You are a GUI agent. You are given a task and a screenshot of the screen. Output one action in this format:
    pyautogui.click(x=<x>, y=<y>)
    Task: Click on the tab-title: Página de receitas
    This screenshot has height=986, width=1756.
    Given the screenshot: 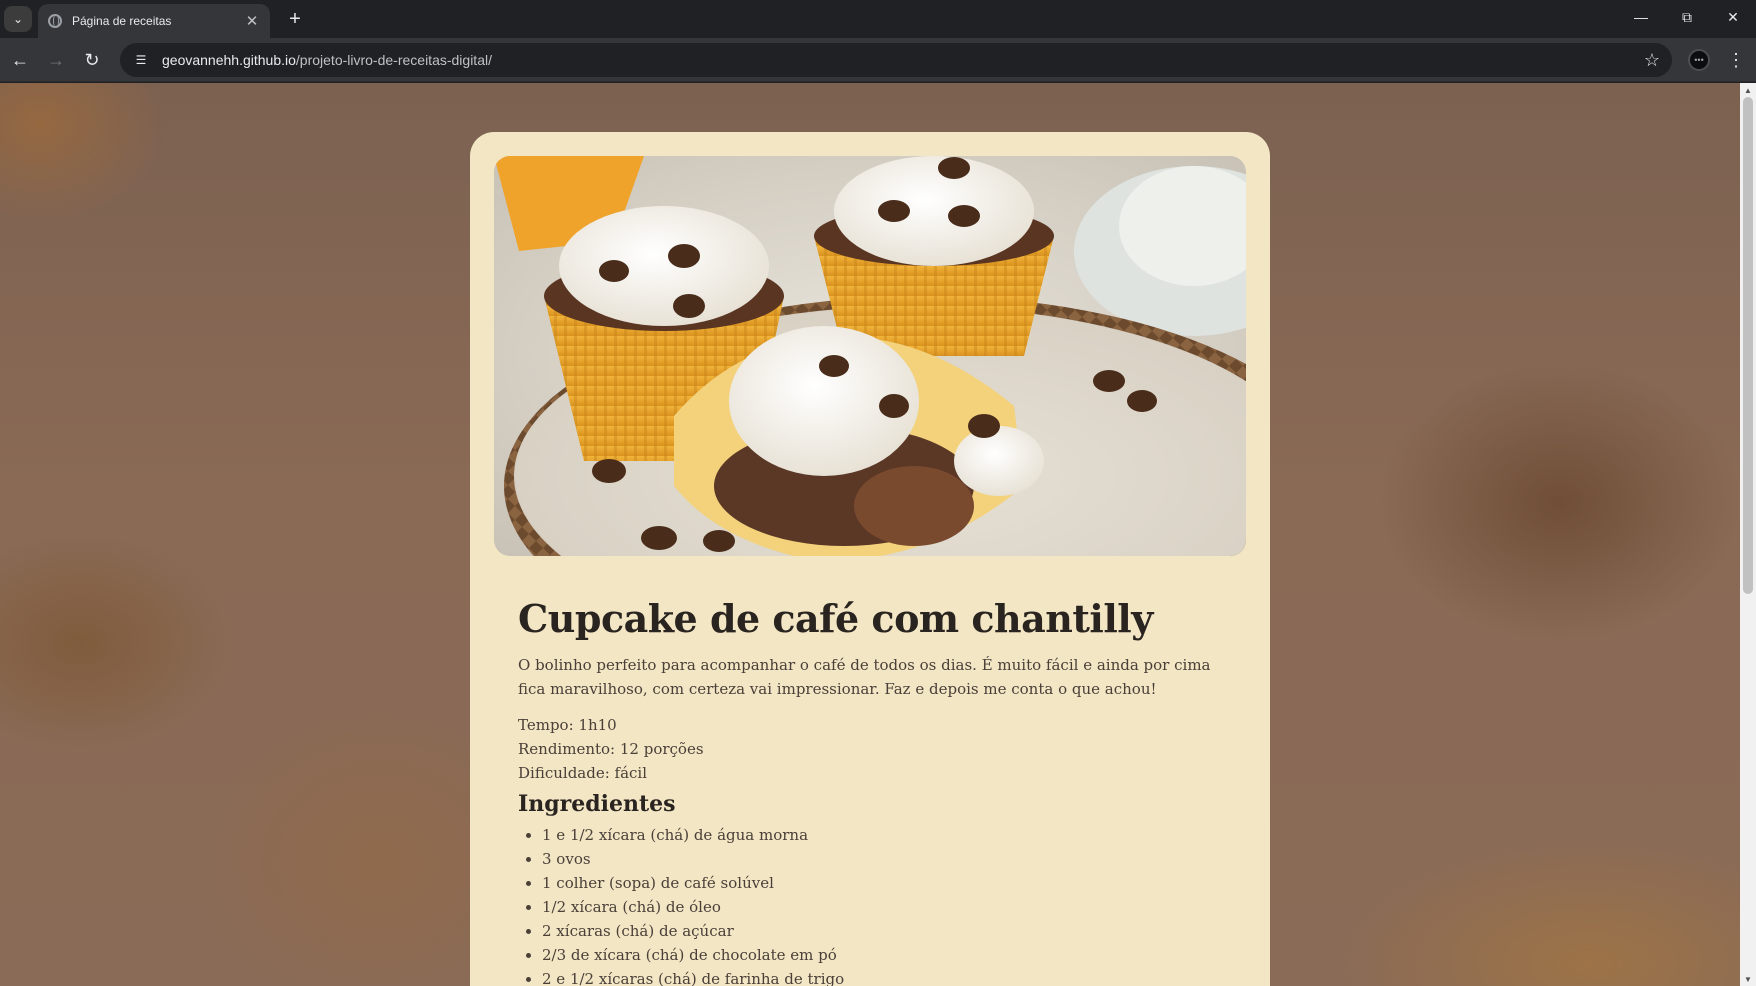 What is the action you would take?
    pyautogui.click(x=122, y=21)
    